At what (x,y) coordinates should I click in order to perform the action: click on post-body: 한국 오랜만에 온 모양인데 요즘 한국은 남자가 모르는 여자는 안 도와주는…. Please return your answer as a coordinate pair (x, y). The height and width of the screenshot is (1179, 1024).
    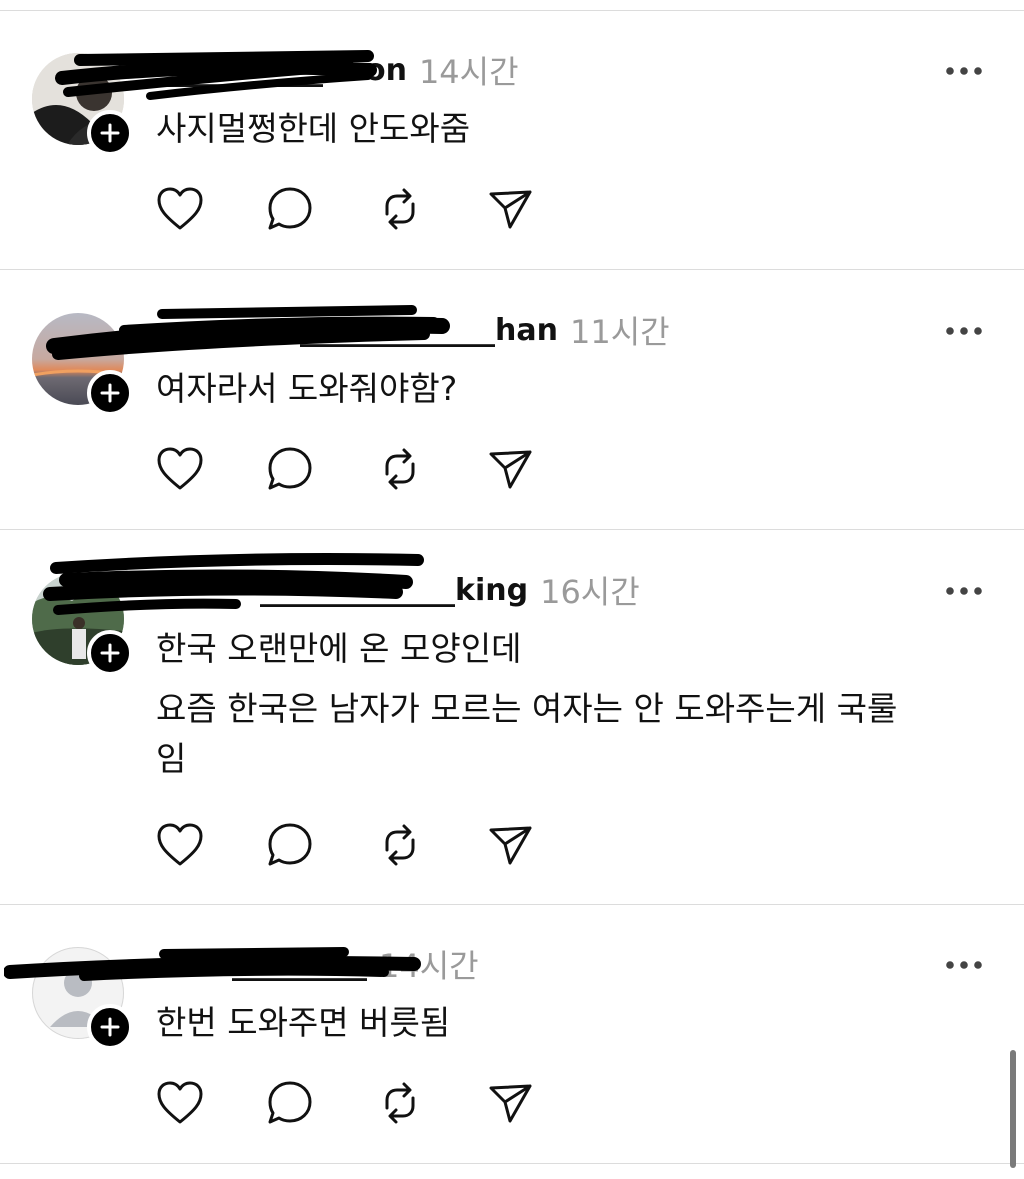
    Looking at the image, I should click on (571, 704).